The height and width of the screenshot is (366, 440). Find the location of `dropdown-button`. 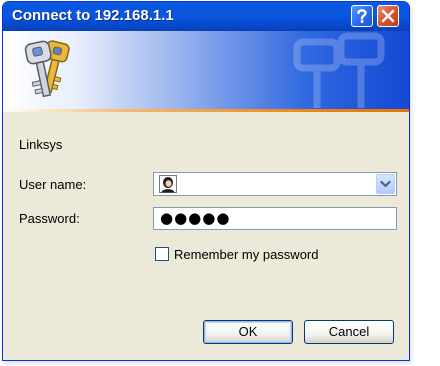

dropdown-button is located at coordinates (385, 184).